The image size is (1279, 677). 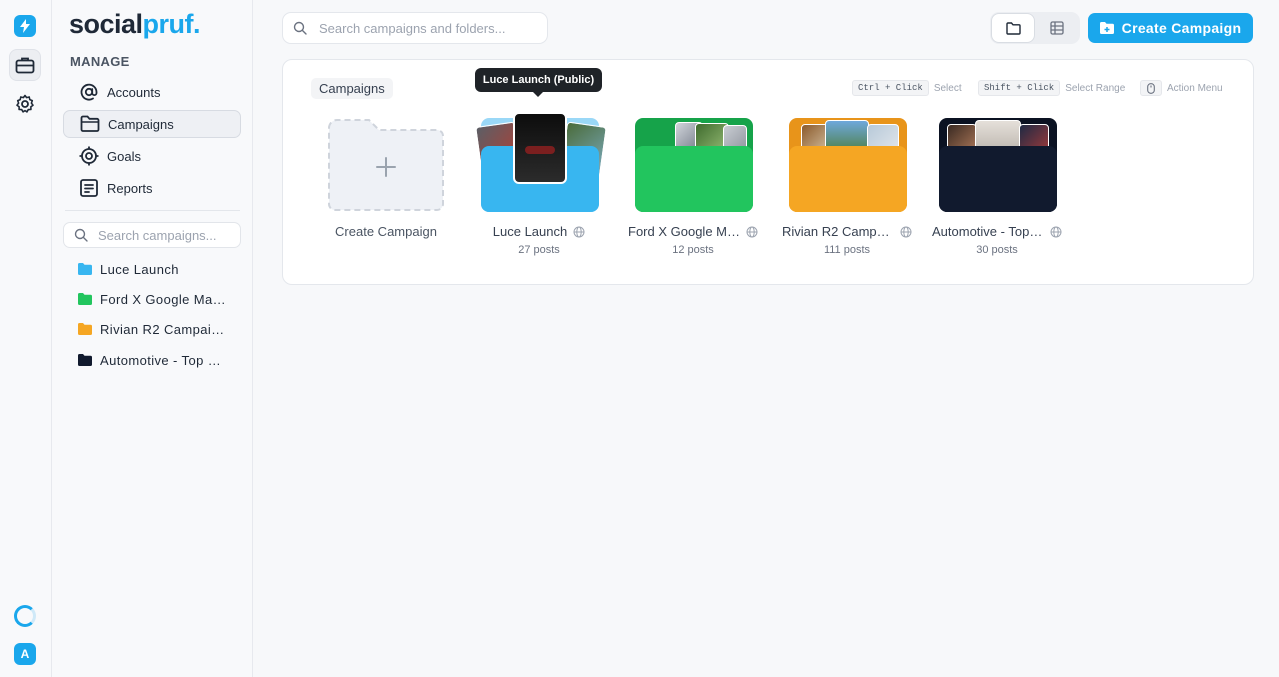 I want to click on photo-thumb-featured, so click(x=540, y=148).